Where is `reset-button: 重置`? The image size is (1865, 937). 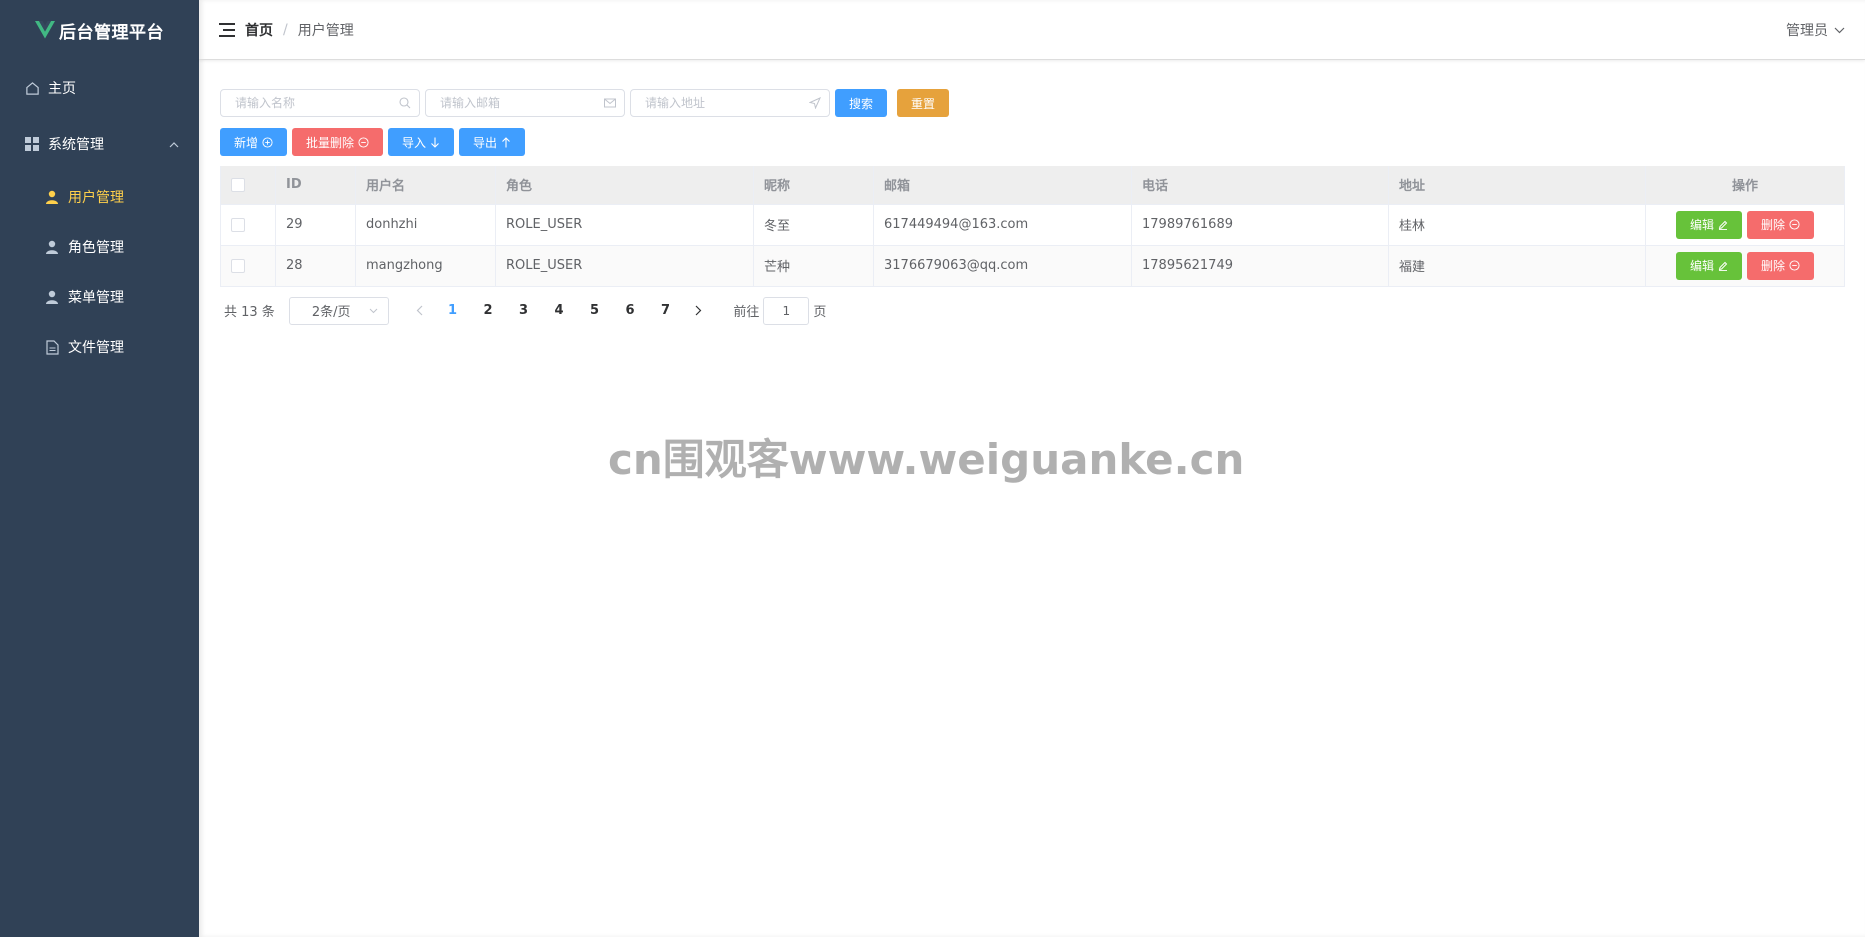 reset-button: 重置 is located at coordinates (923, 103).